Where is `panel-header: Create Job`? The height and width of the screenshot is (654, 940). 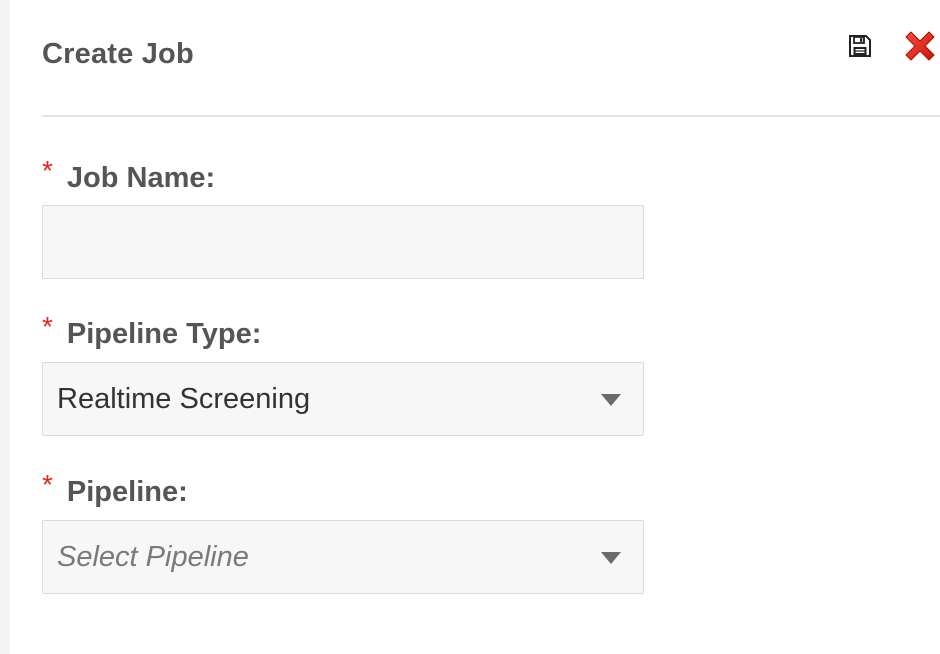
panel-header: Create Job is located at coordinates (491, 54).